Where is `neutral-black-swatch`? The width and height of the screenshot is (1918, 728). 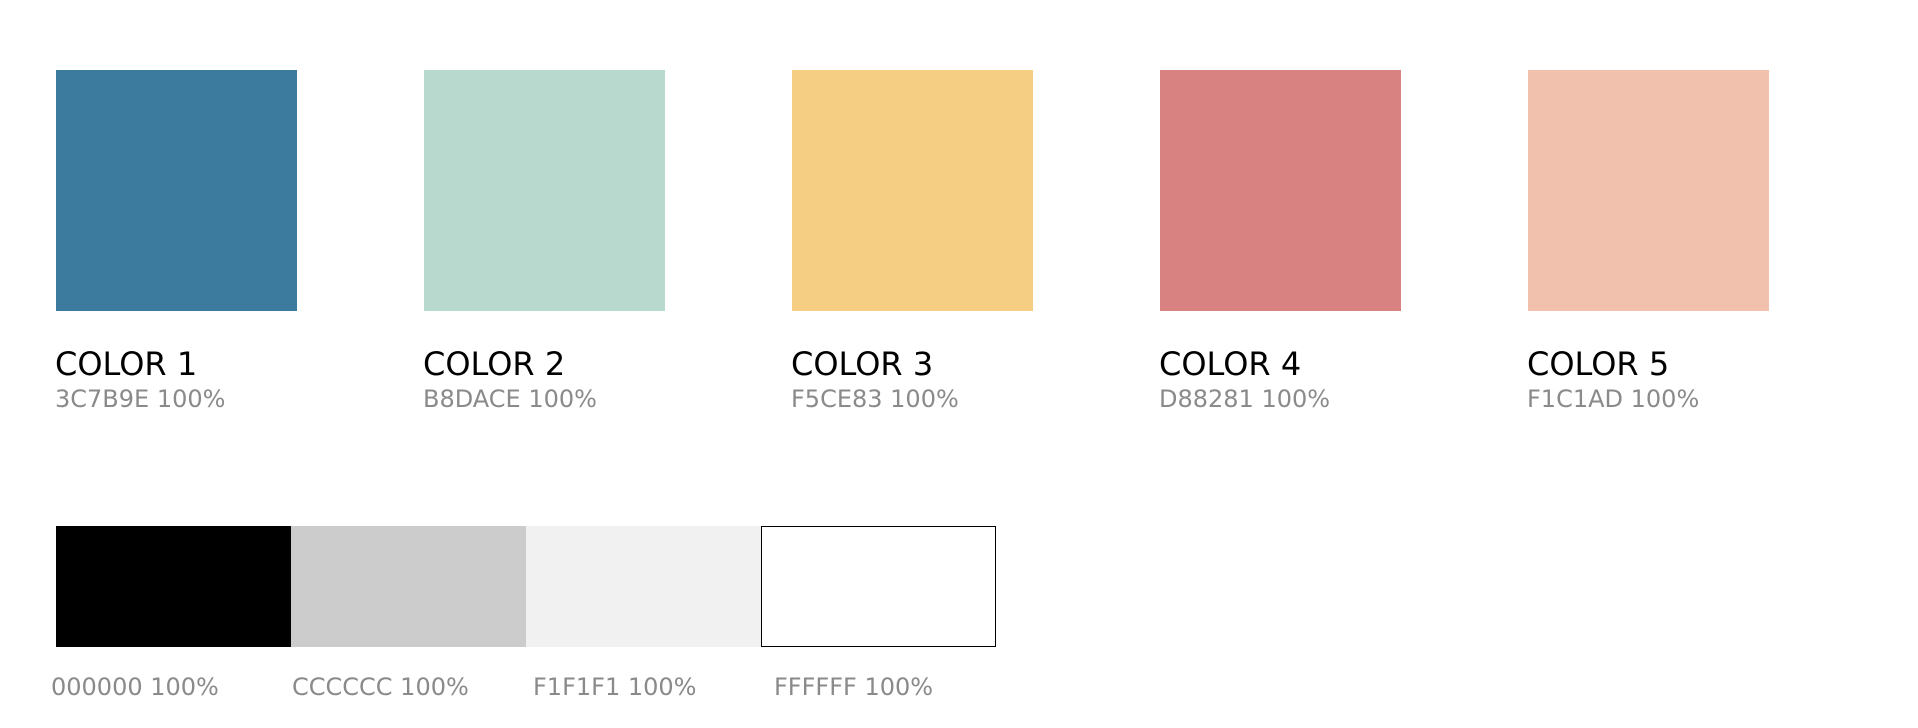 neutral-black-swatch is located at coordinates (173, 586).